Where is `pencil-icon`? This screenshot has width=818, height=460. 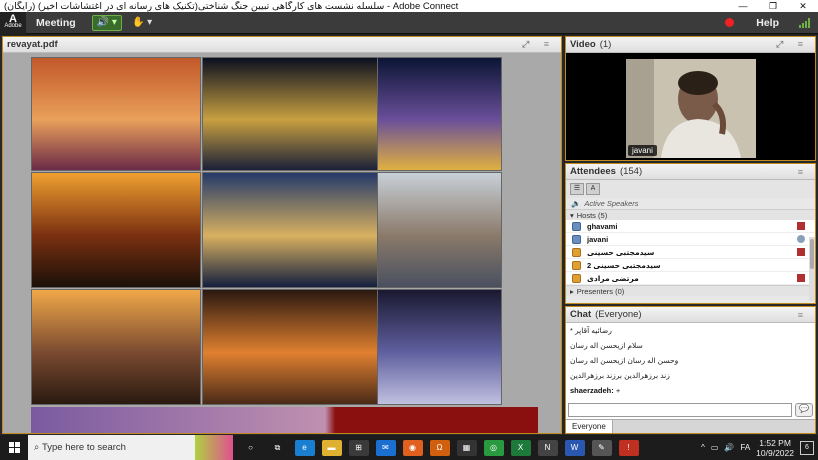 pencil-icon is located at coordinates (801, 278).